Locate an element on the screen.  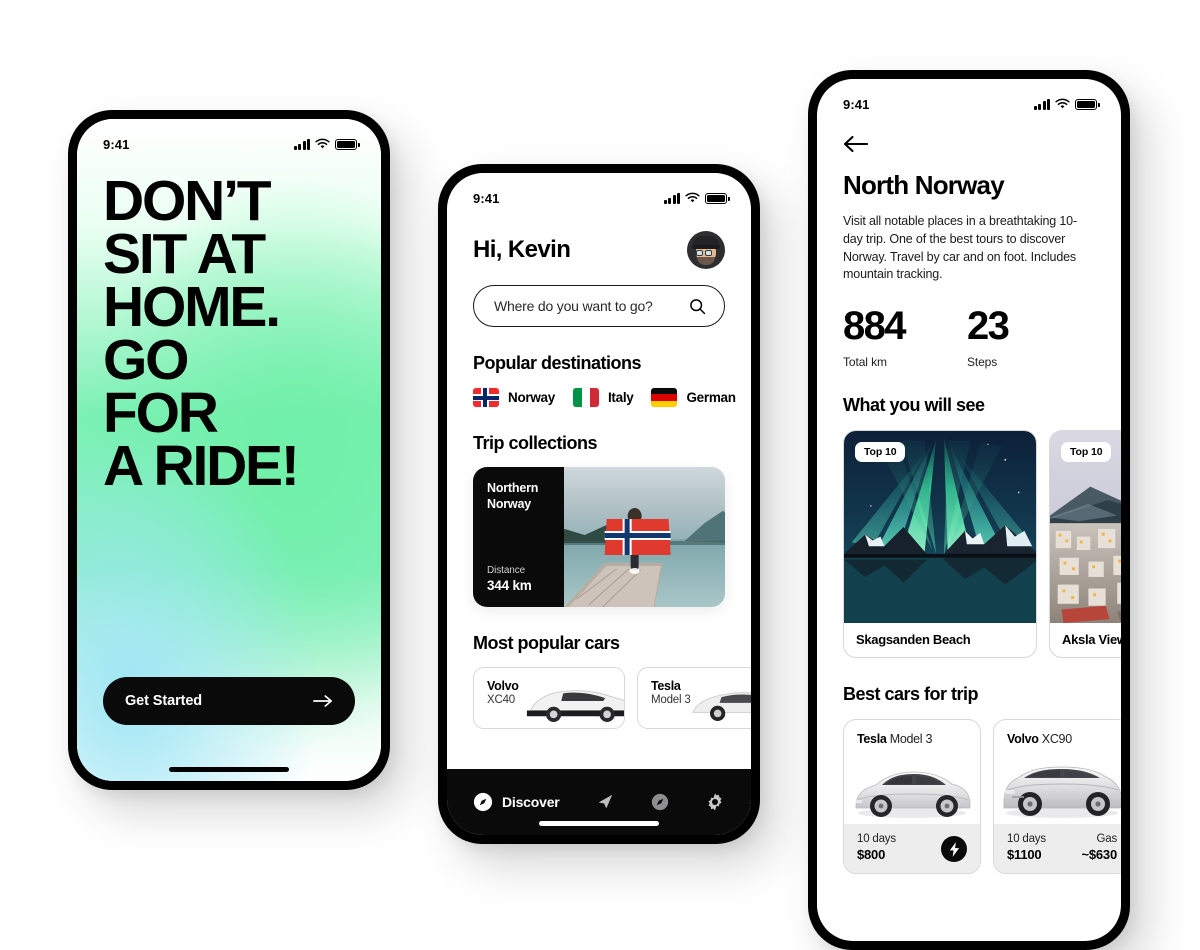
what-you-will-see-list: Top 10 Skagsanden Beach Top 10 Aksla Vie is located at coordinates (982, 544).